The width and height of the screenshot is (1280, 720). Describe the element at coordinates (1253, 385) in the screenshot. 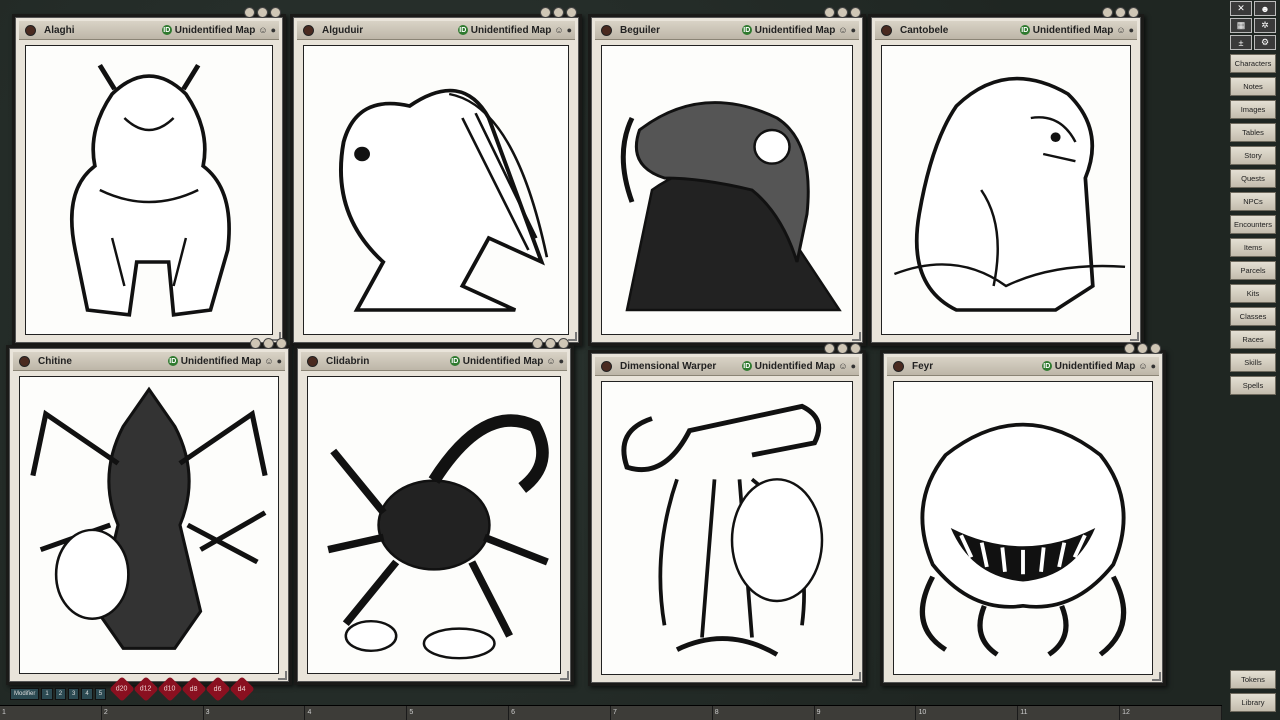

I see `sidebar-item-spells: Spells` at that location.